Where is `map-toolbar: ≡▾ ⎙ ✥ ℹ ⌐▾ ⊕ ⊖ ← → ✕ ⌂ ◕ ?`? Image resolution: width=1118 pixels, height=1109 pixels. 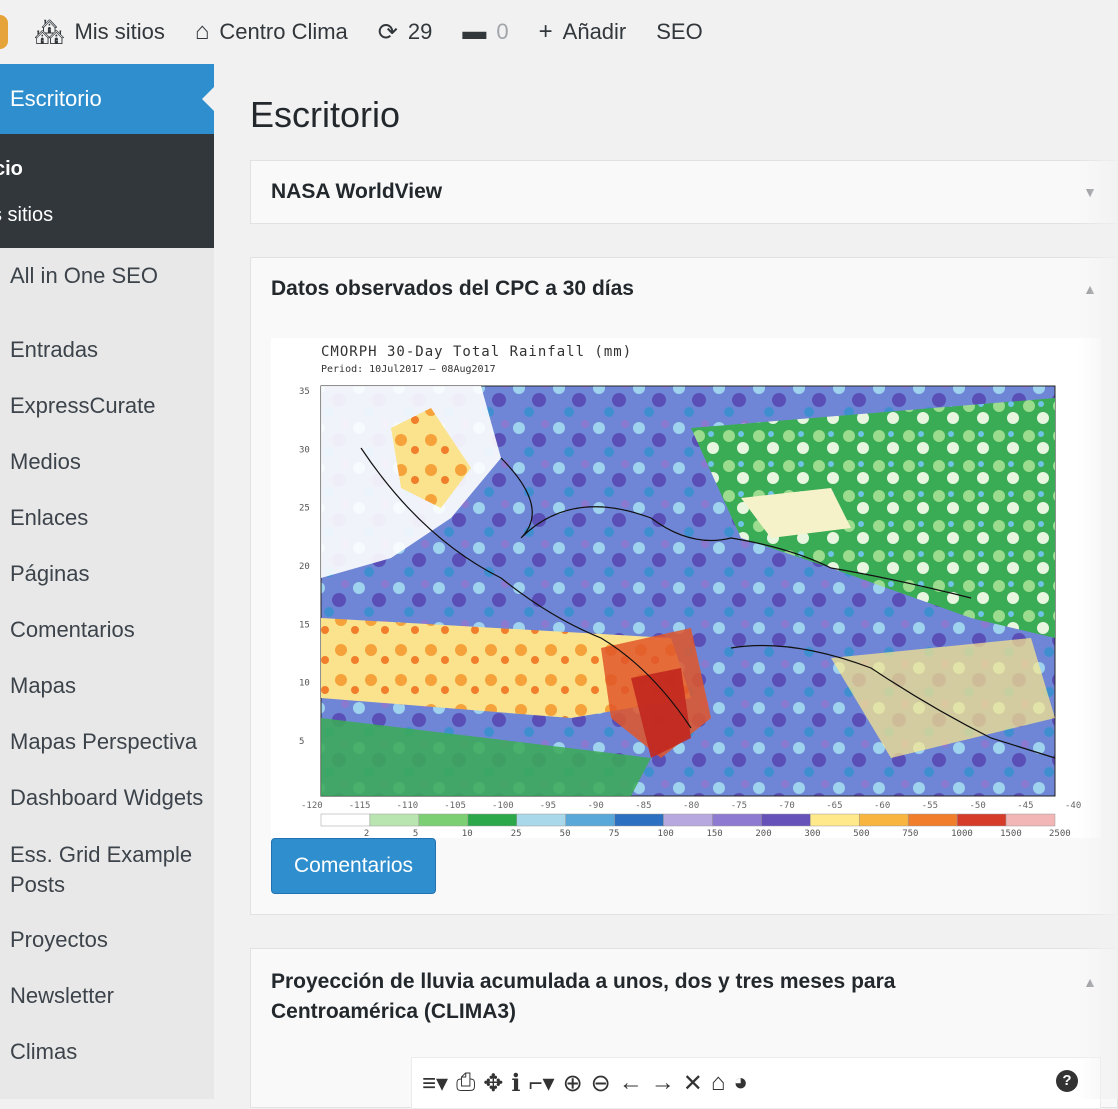 map-toolbar: ≡▾ ⎙ ✥ ℹ ⌐▾ ⊕ ⊖ ← → ✕ ⌂ ◕ ? is located at coordinates (756, 1083).